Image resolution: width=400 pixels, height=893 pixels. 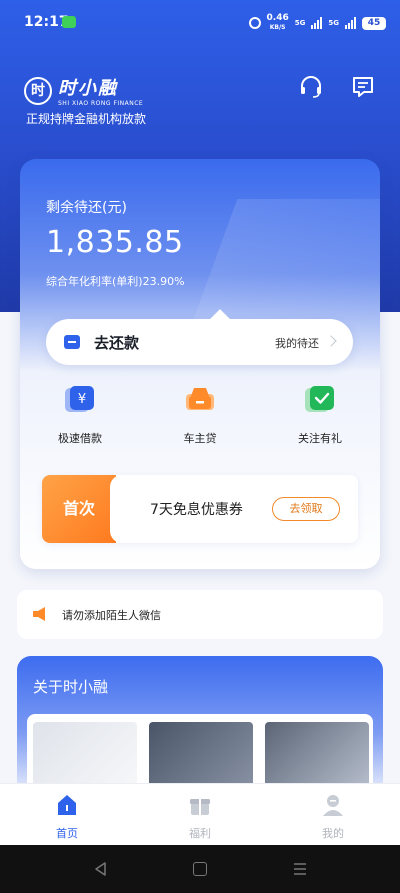 I want to click on remain-label: 剩余待还(元), so click(x=86, y=208).